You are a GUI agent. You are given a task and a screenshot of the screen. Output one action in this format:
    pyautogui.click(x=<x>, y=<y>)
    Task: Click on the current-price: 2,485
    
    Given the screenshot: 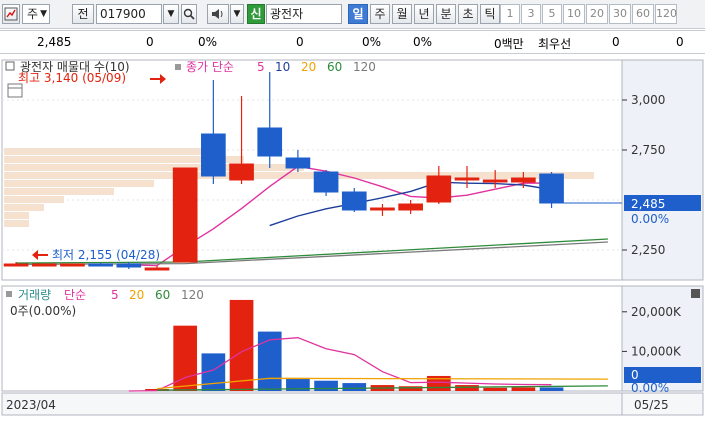 What is the action you would take?
    pyautogui.click(x=54, y=42)
    